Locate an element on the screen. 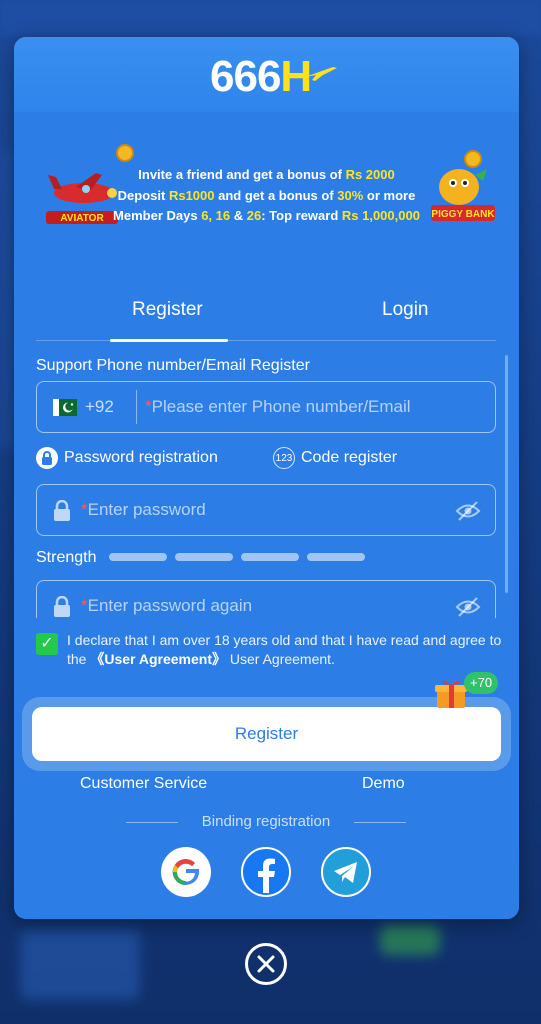 This screenshot has width=541, height=1024. plane-icon is located at coordinates (321, 74).